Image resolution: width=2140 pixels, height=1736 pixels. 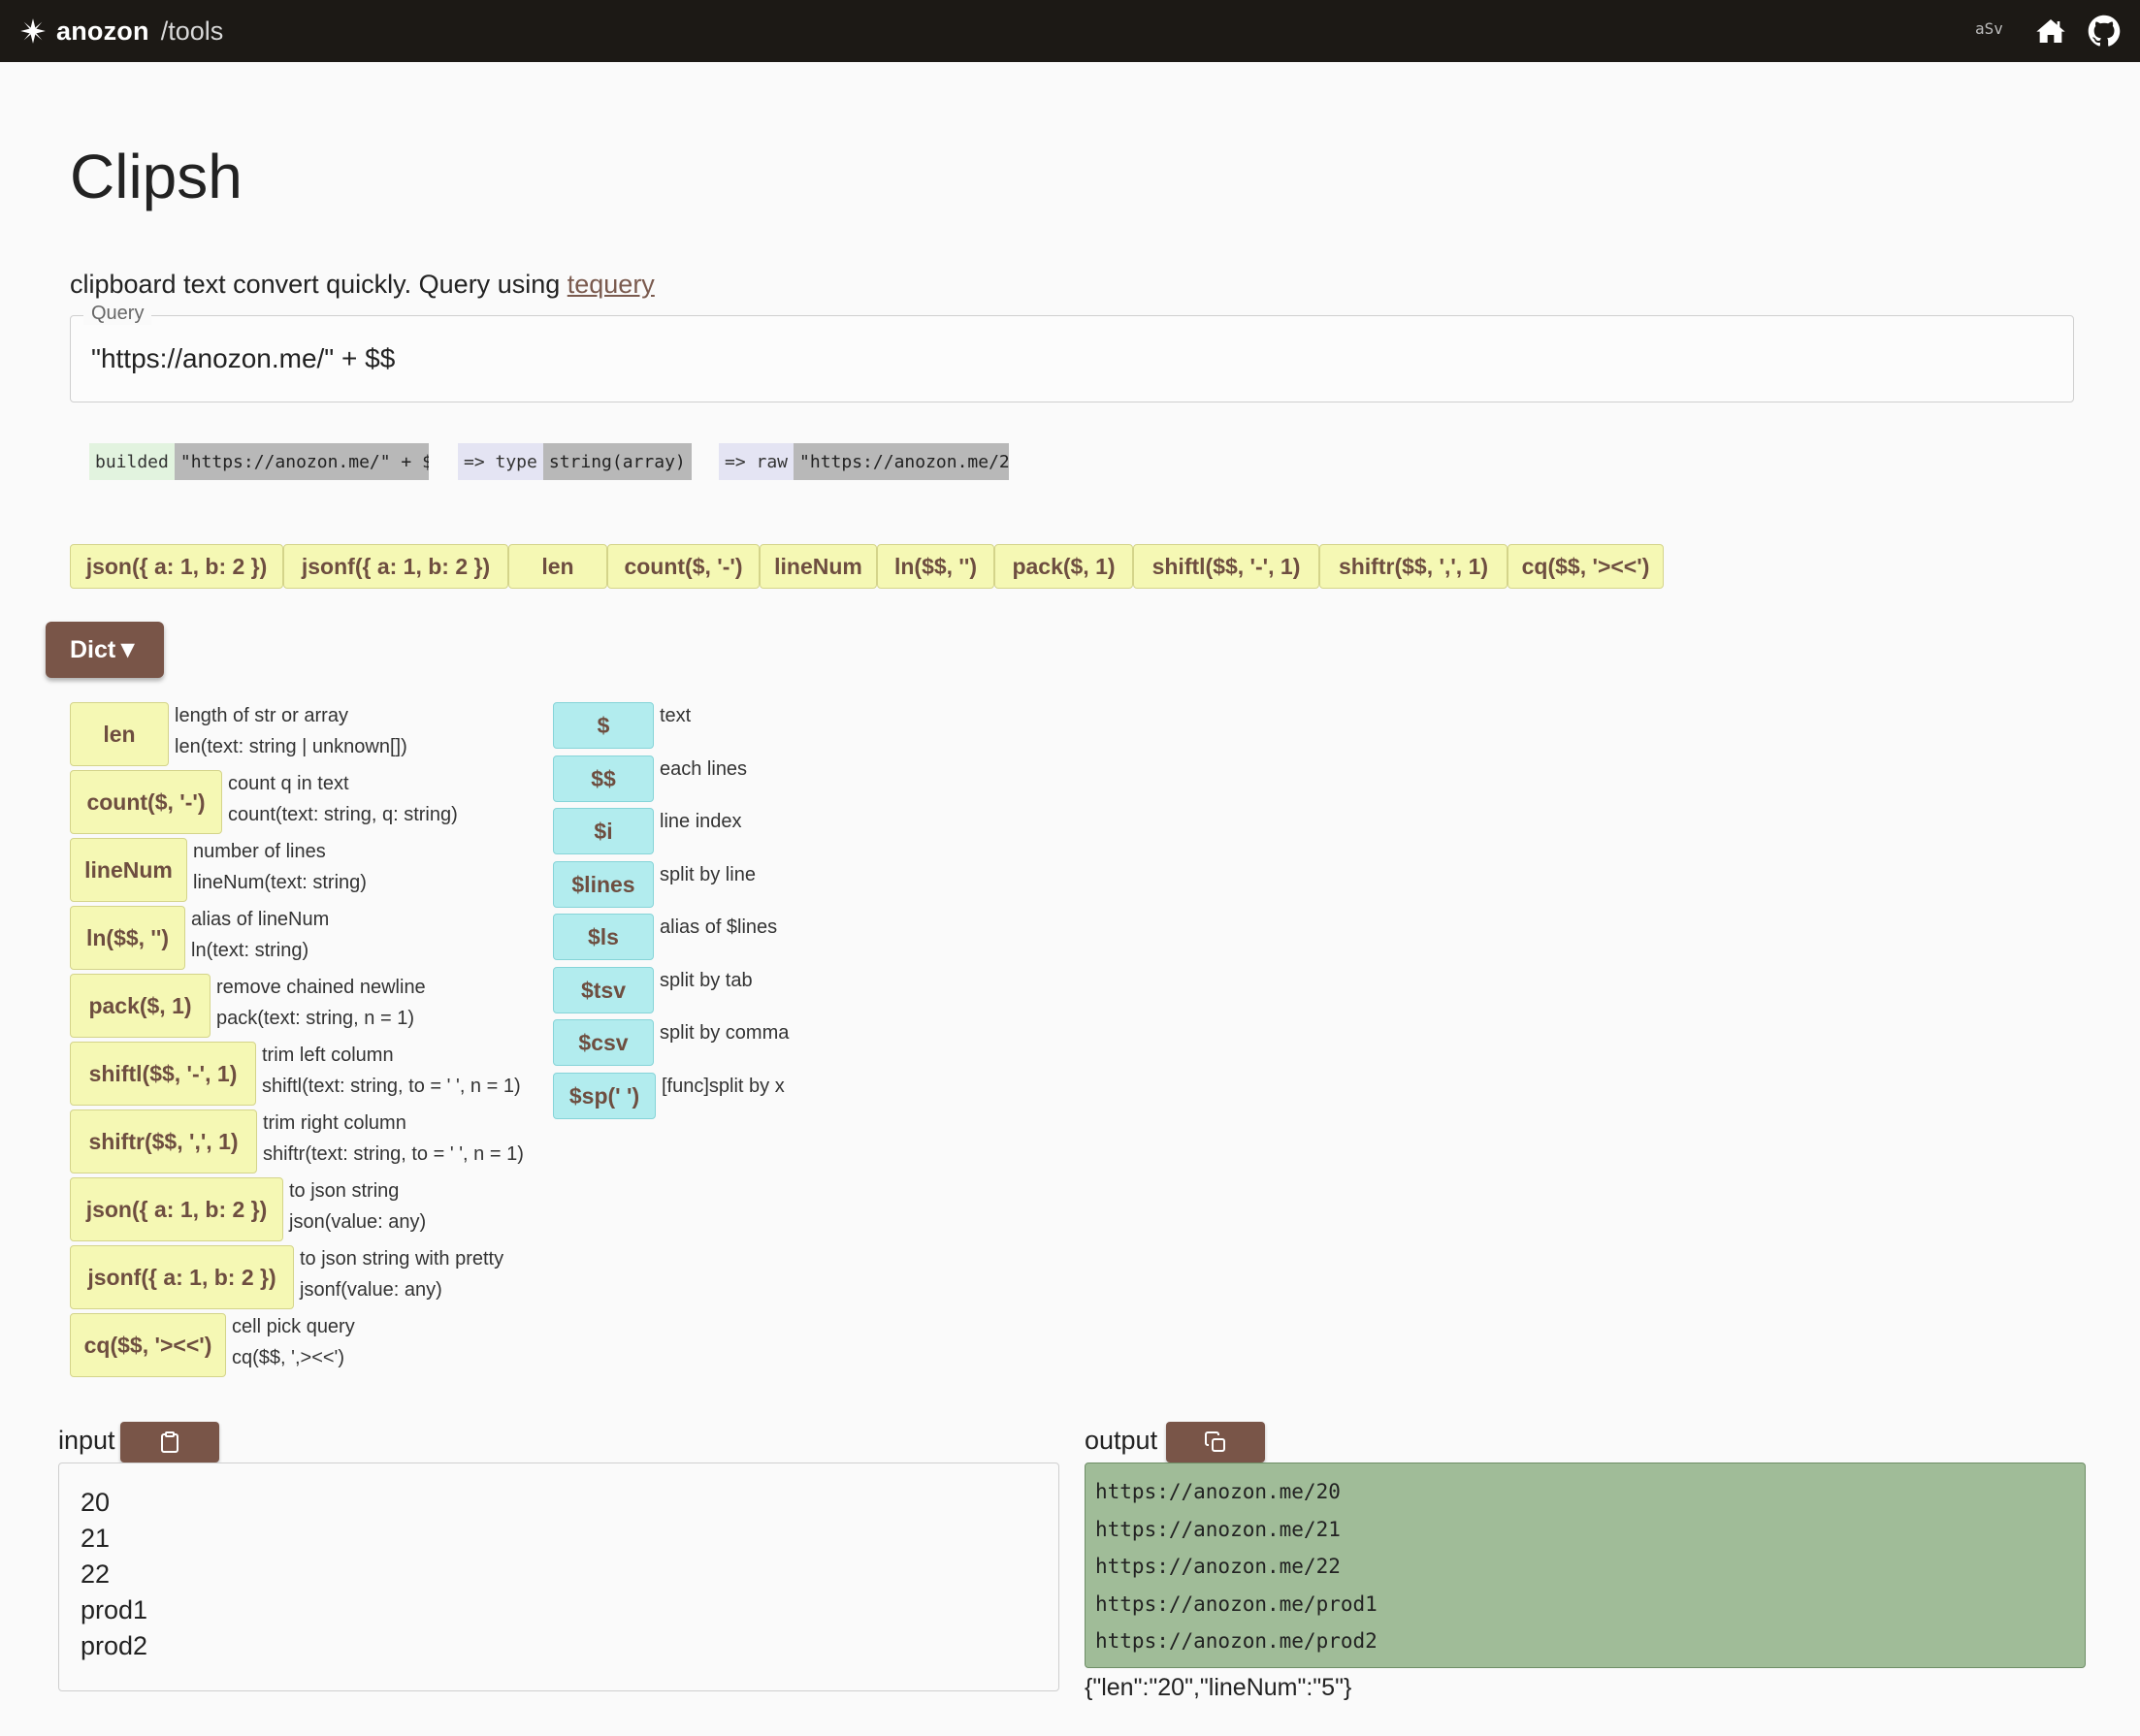 I want to click on output-label: output, so click(x=1121, y=1440).